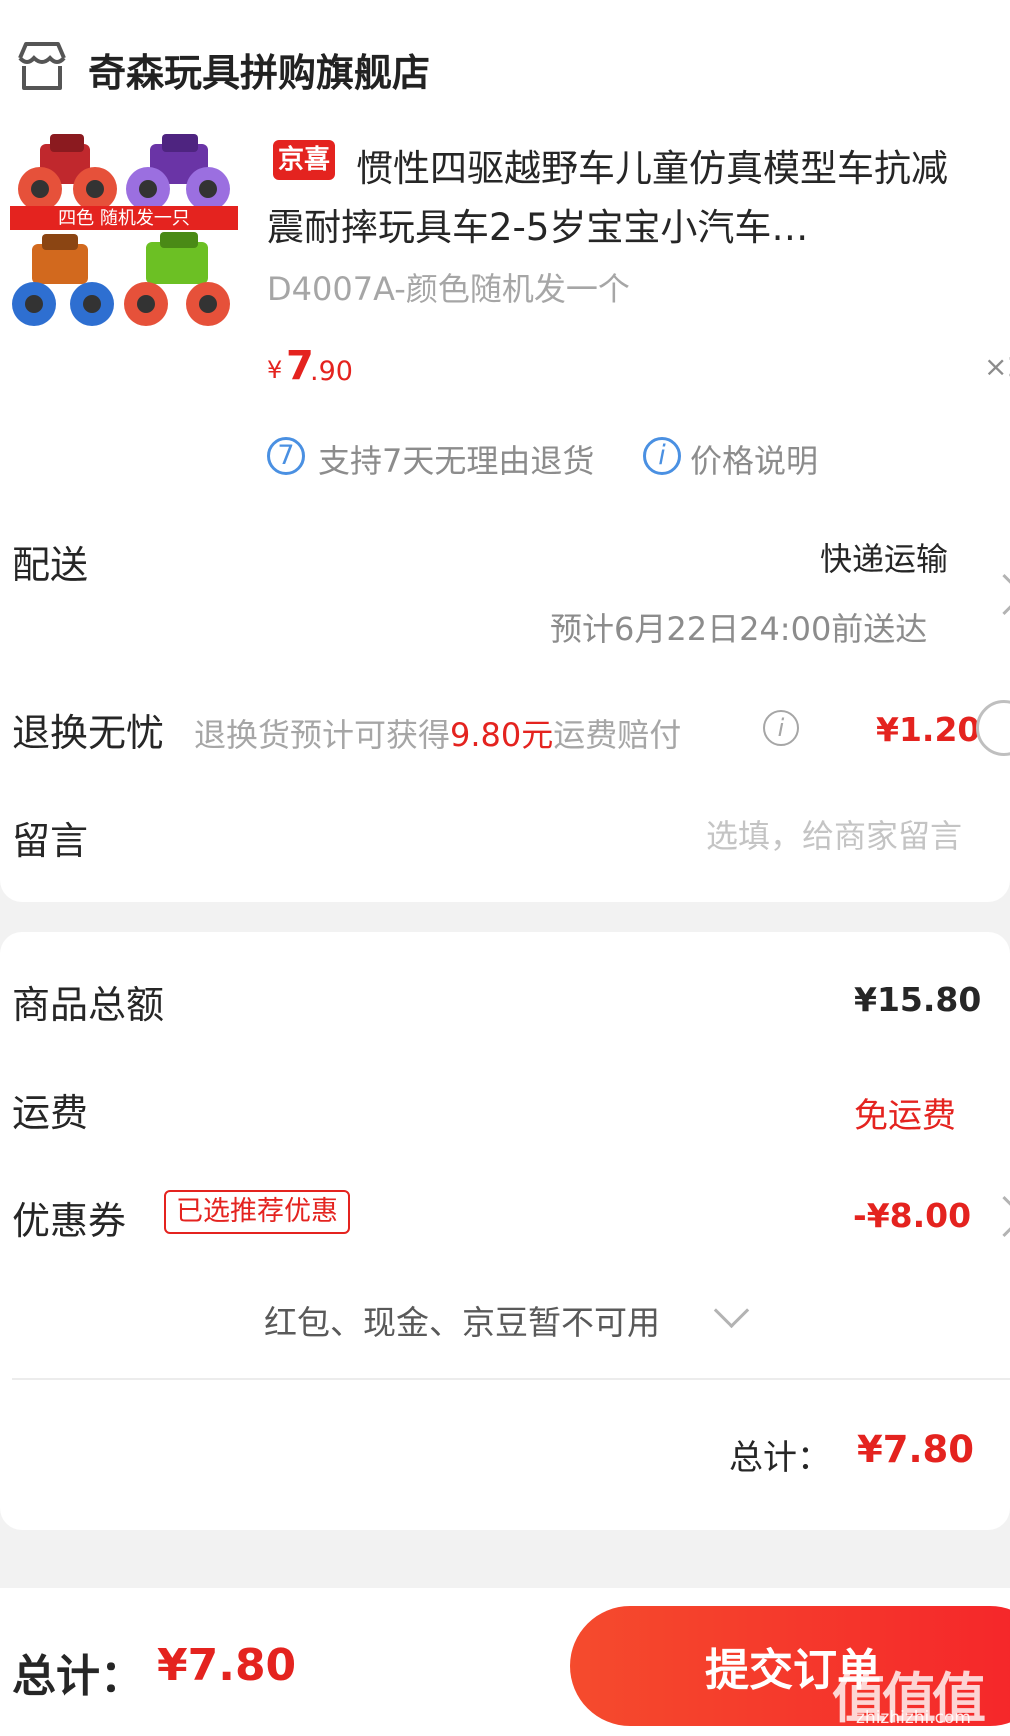  What do you see at coordinates (42, 66) in the screenshot?
I see `store-icon` at bounding box center [42, 66].